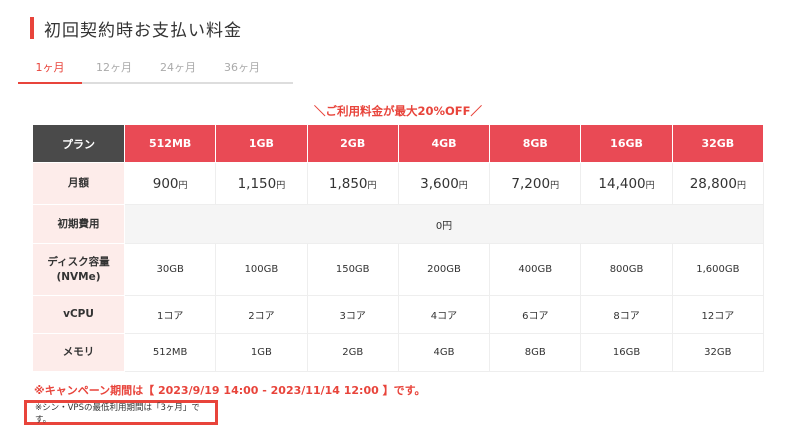 This screenshot has width=800, height=436. I want to click on plan-32gb: 32GB, so click(718, 143).